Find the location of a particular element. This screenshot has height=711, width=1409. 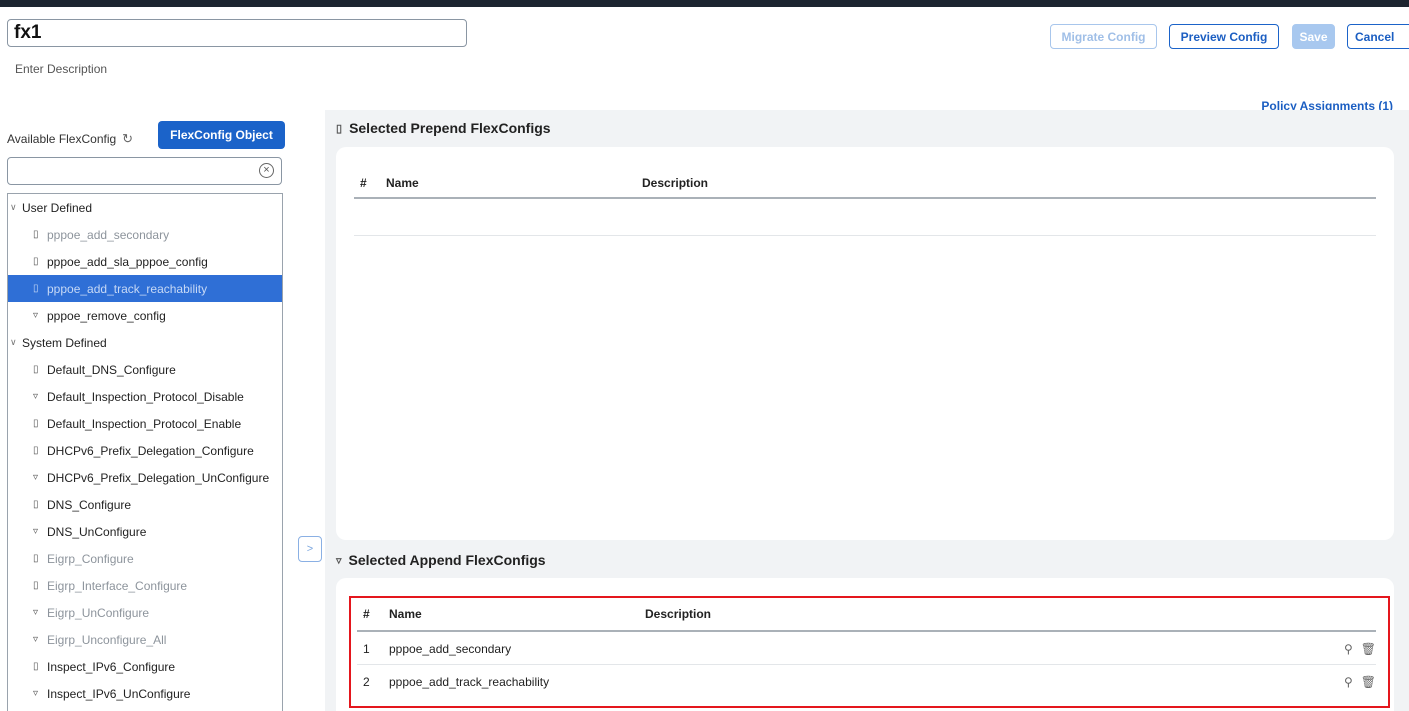

tree-item-label: Eigrp_Unconfigure_All is located at coordinates (107, 639).